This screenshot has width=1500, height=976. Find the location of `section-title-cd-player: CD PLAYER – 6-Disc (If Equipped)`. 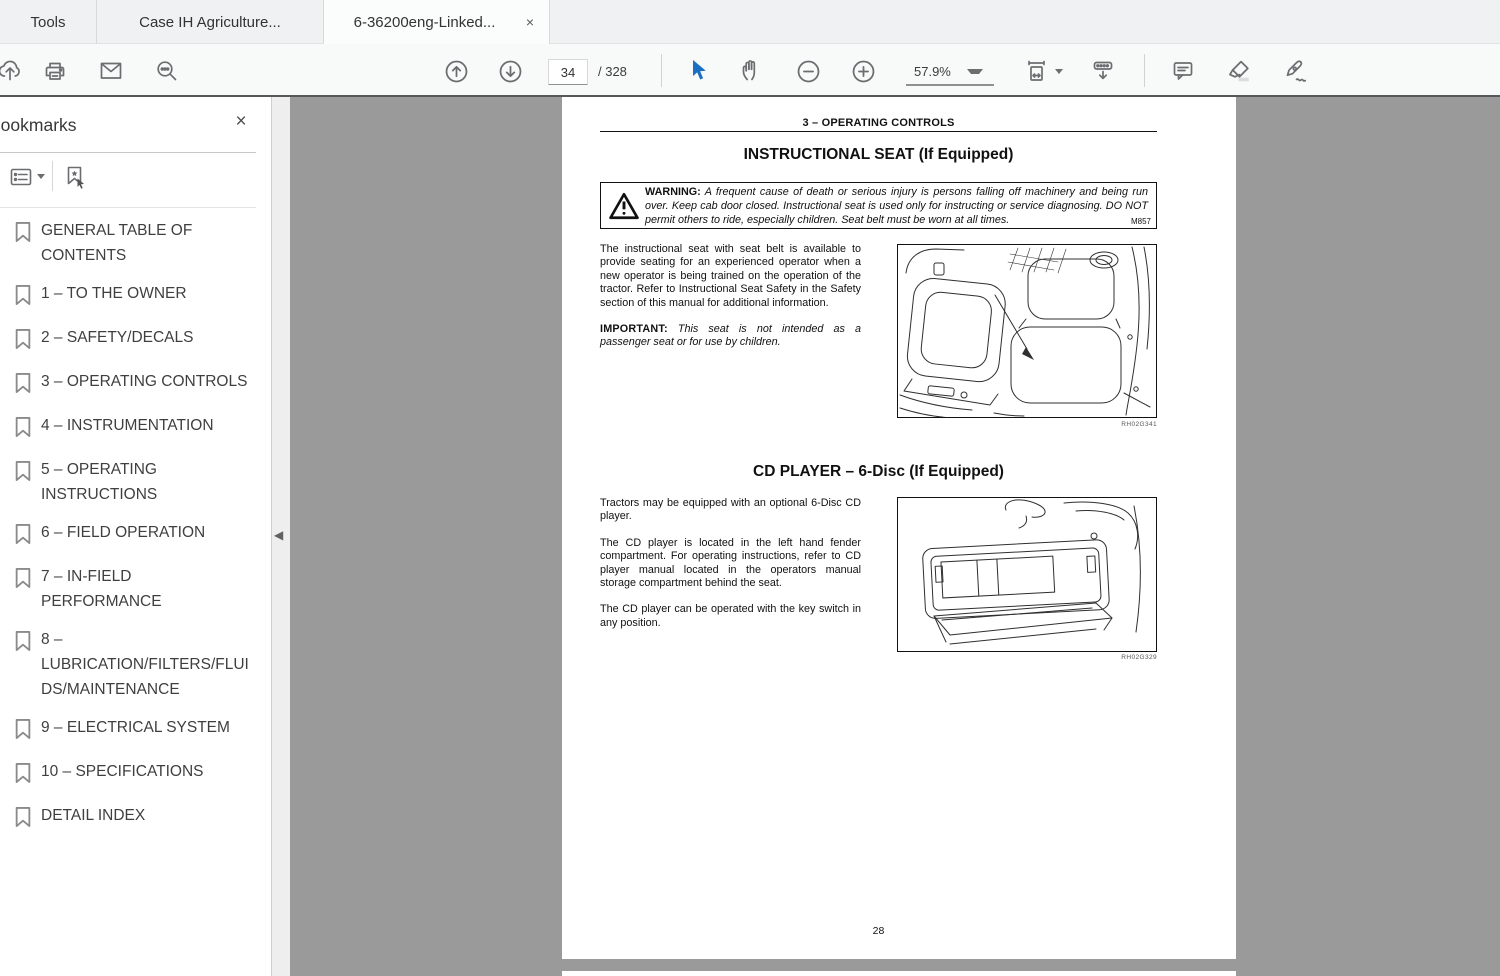

section-title-cd-player: CD PLAYER – 6-Disc (If Equipped) is located at coordinates (878, 471).